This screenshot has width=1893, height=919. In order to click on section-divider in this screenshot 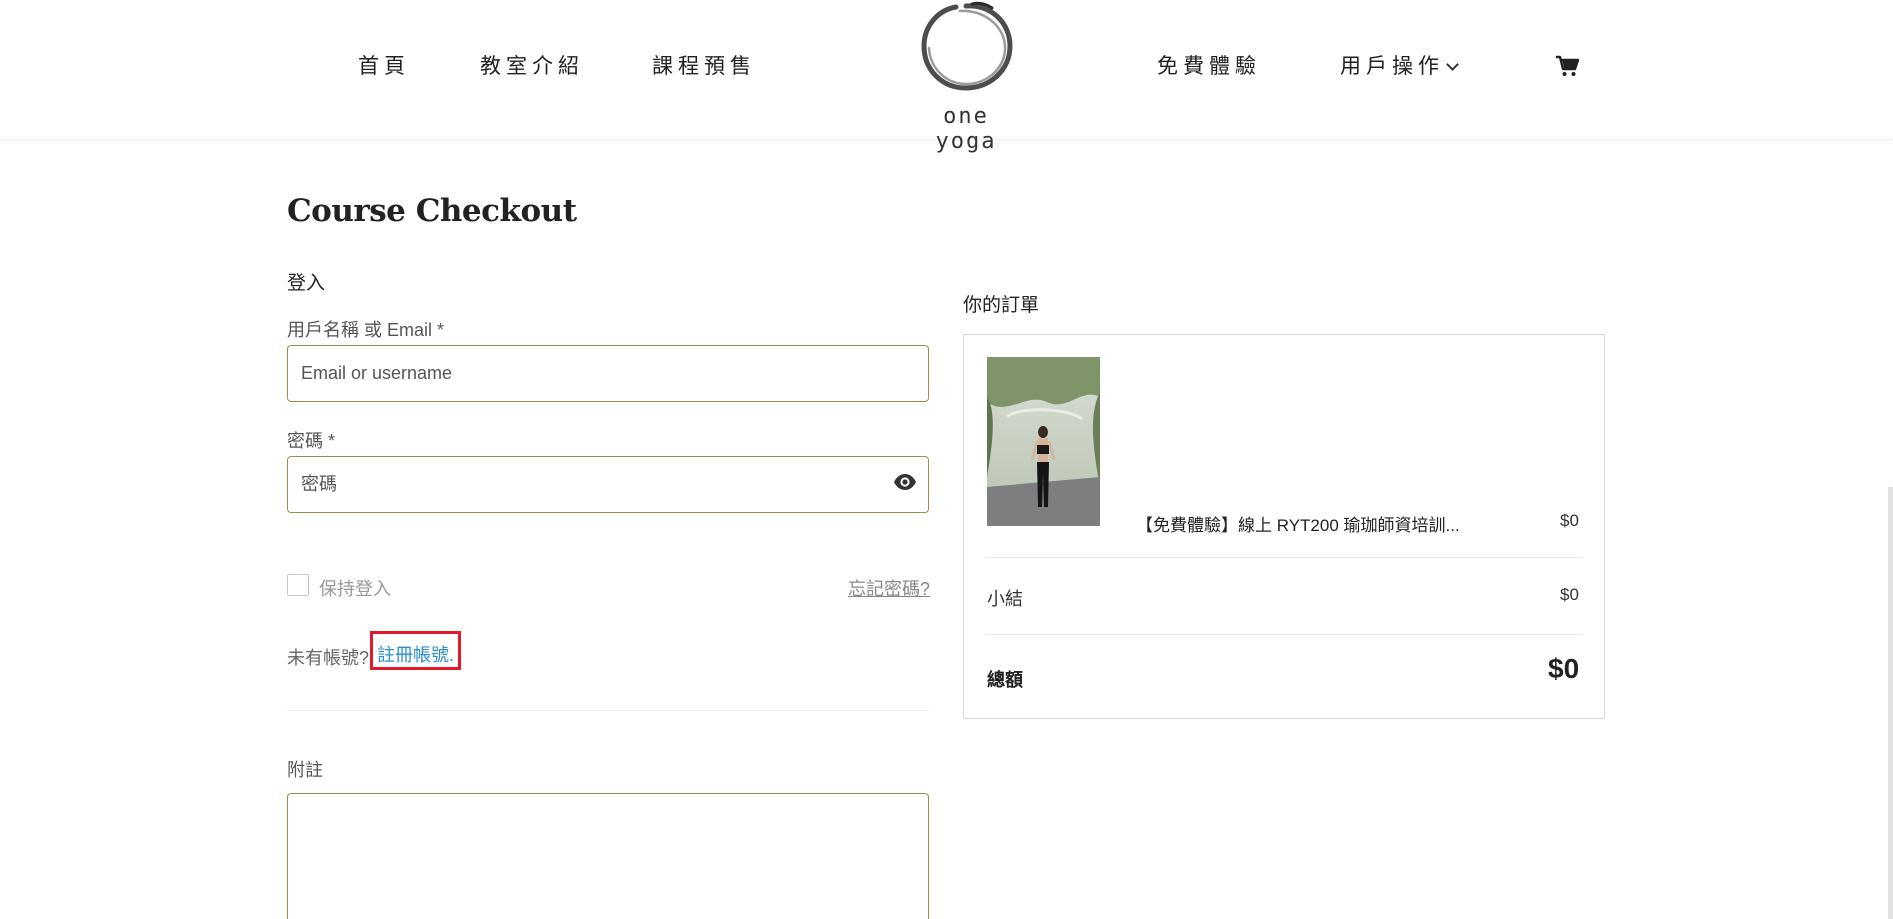, I will do `click(608, 710)`.